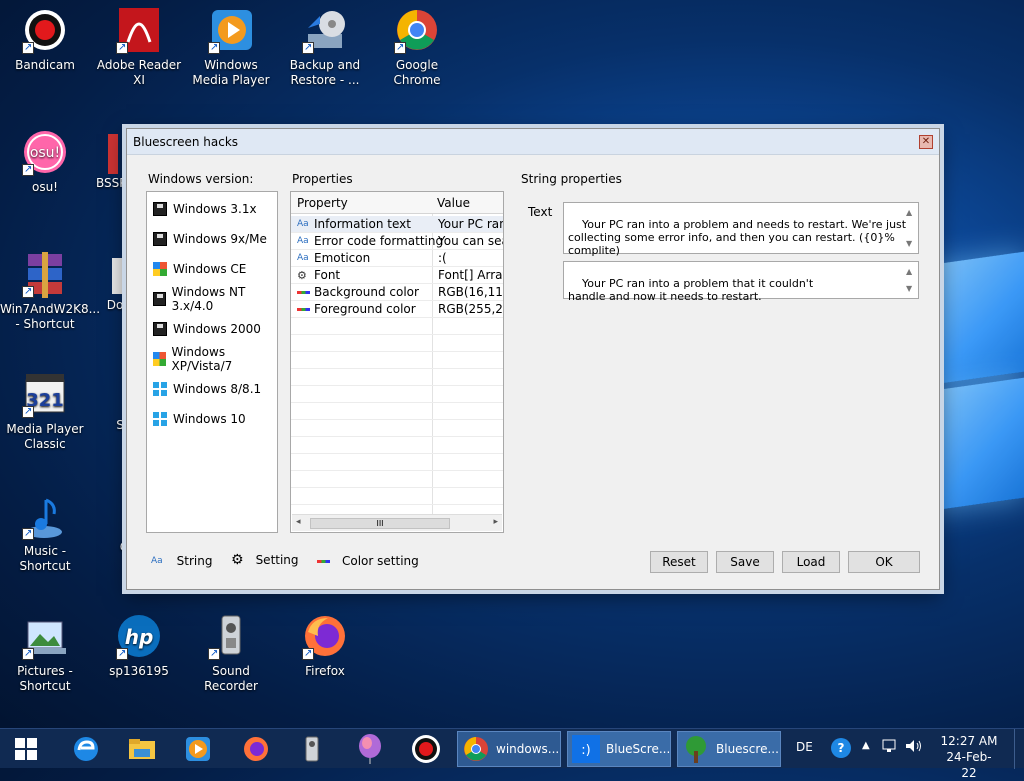  Describe the element at coordinates (111, 160) in the screenshot. I see `desktop-icon-bssp: BSSP` at that location.